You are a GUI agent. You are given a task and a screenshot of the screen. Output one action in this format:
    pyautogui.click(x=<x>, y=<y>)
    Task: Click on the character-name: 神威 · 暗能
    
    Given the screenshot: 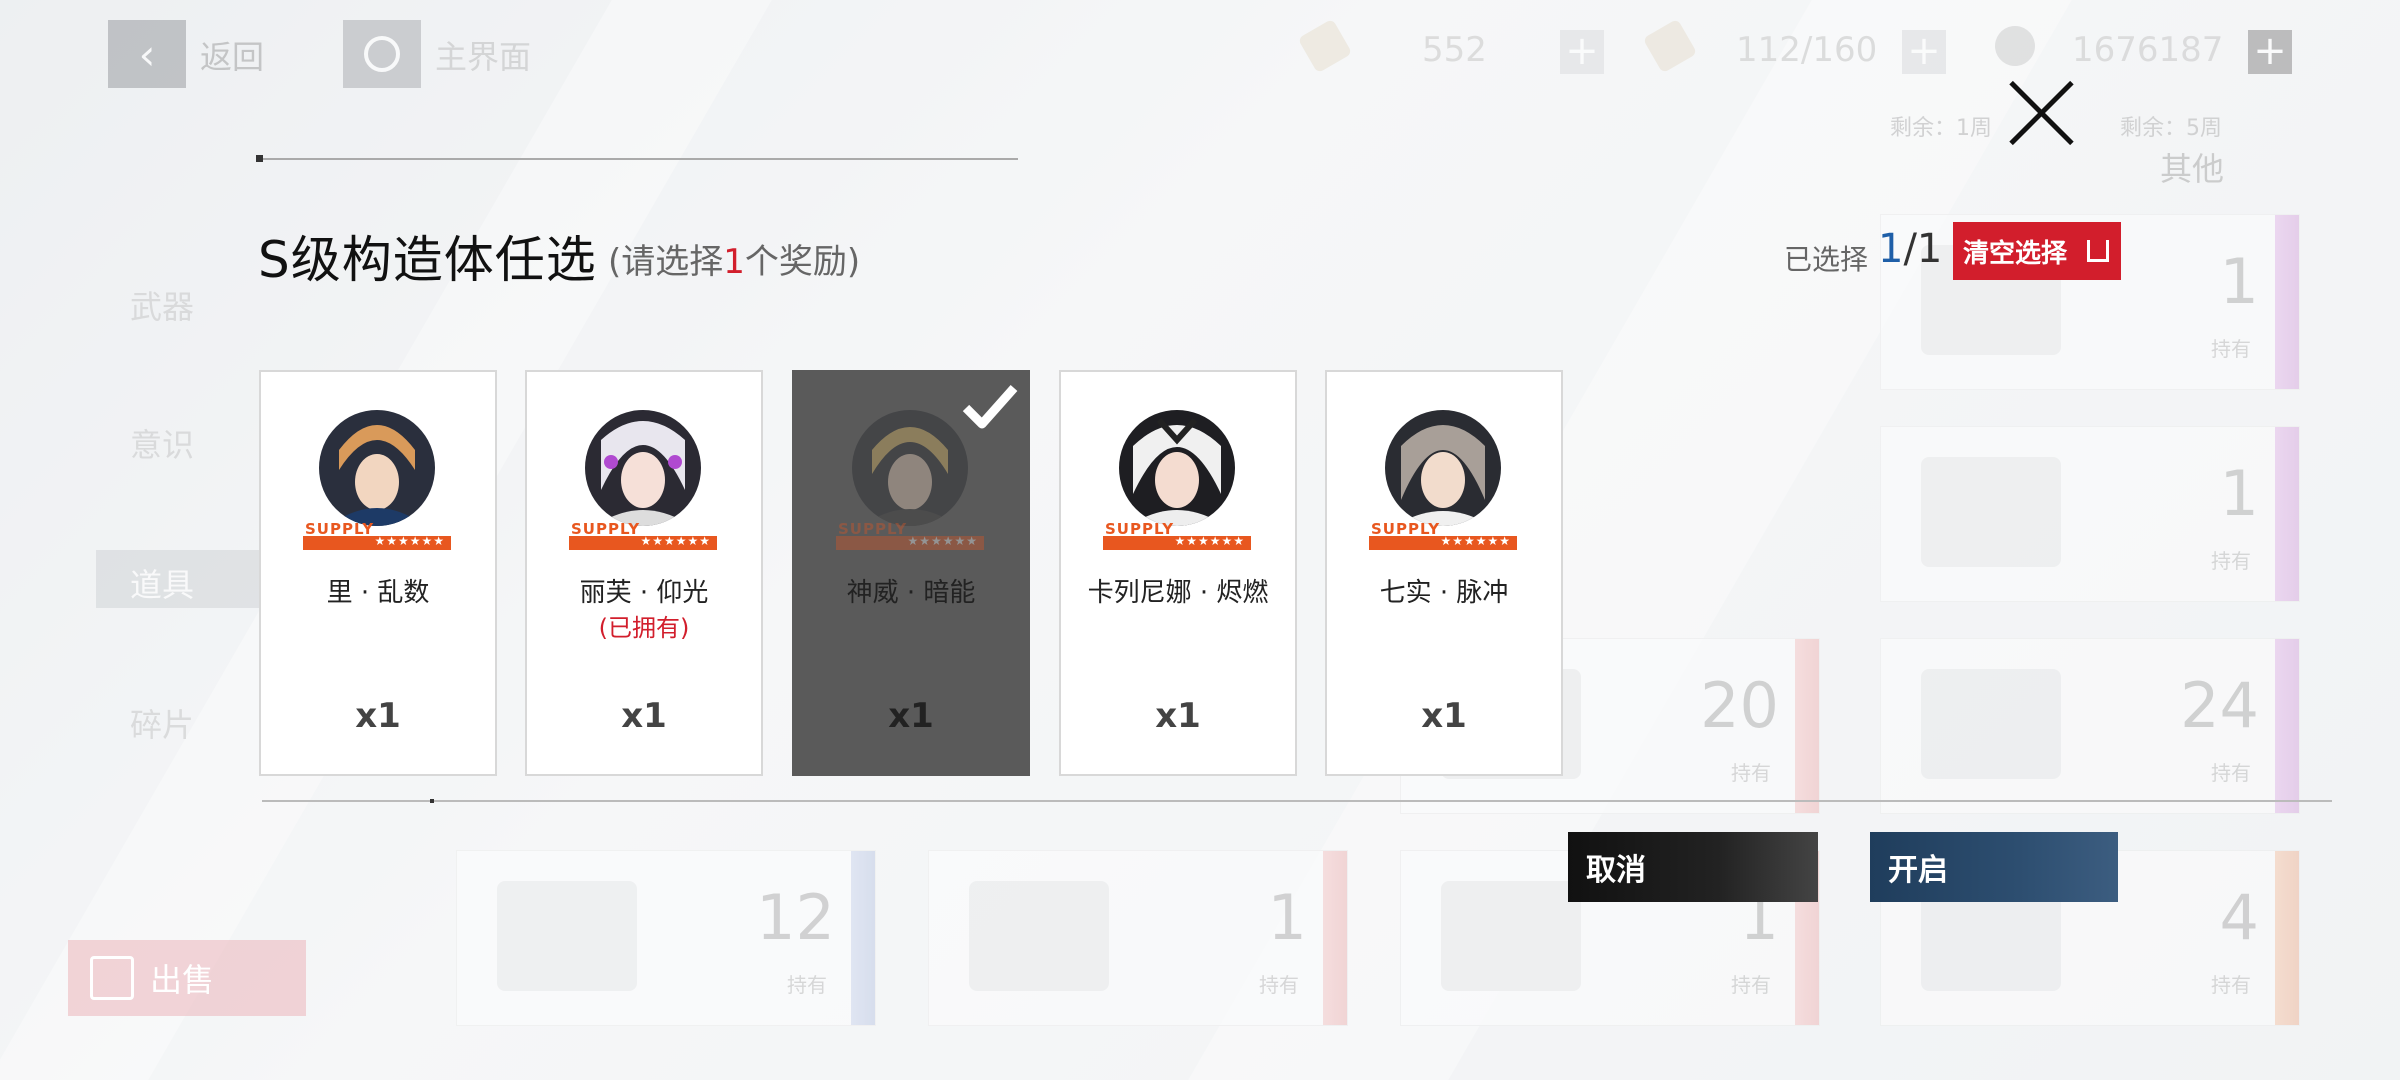 What is the action you would take?
    pyautogui.click(x=911, y=593)
    